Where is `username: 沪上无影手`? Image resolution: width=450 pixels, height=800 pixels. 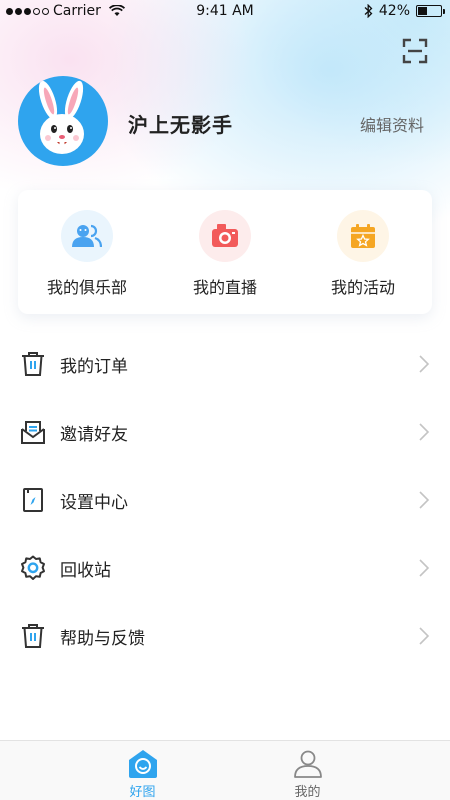
username: 沪上无影手 is located at coordinates (180, 125).